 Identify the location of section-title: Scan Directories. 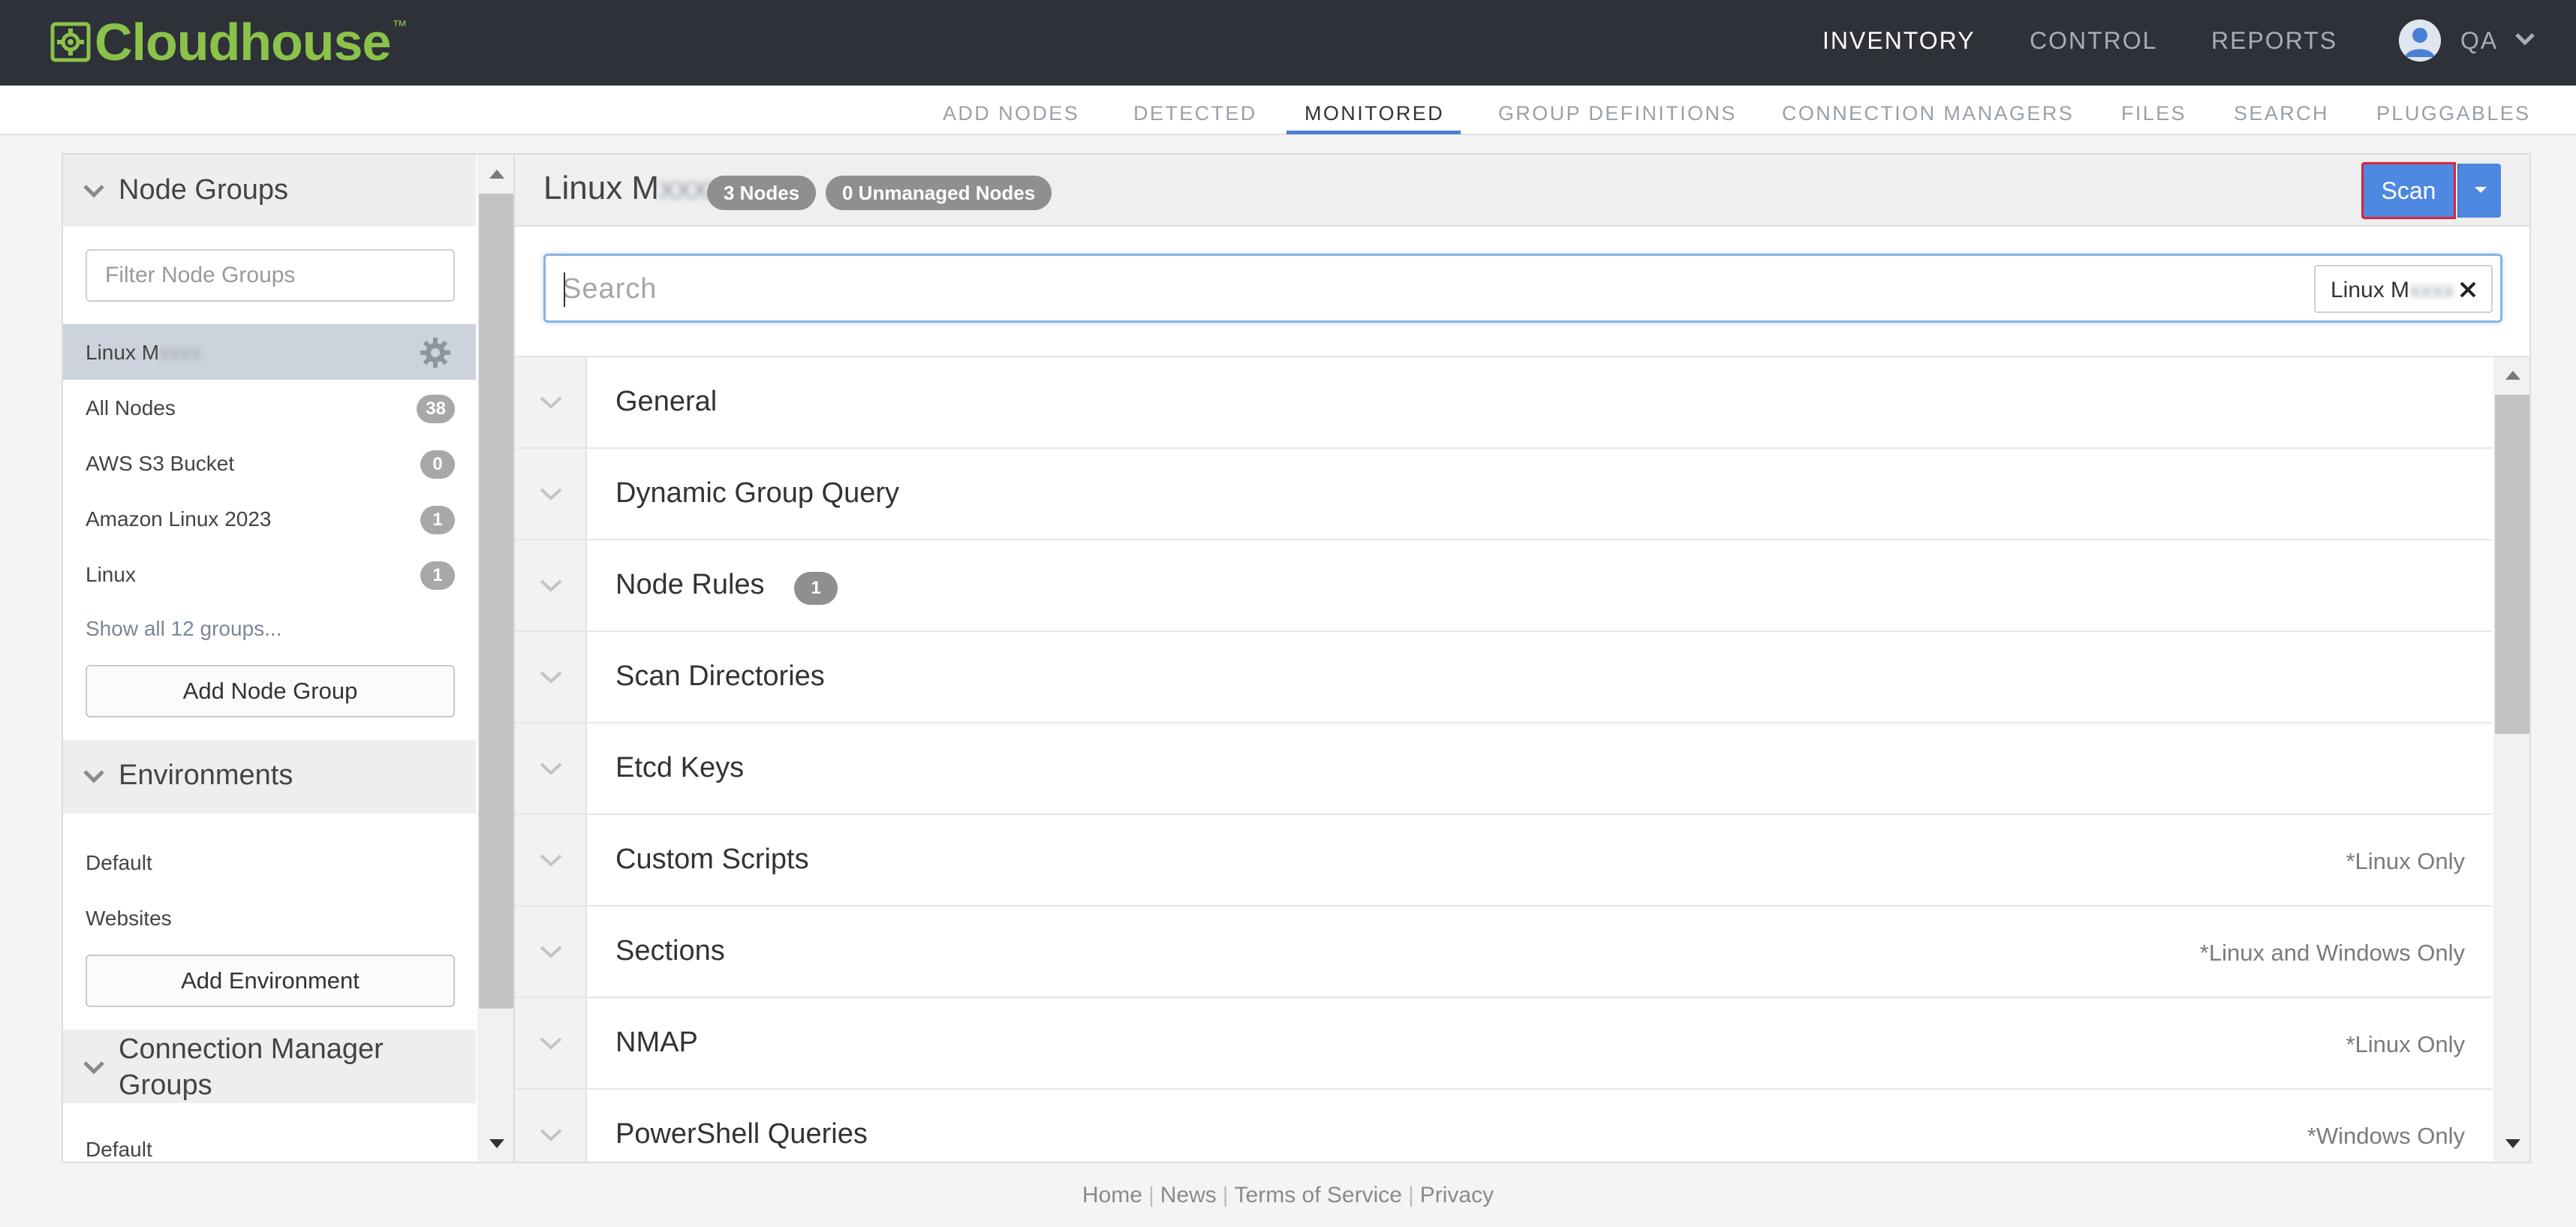
(720, 676).